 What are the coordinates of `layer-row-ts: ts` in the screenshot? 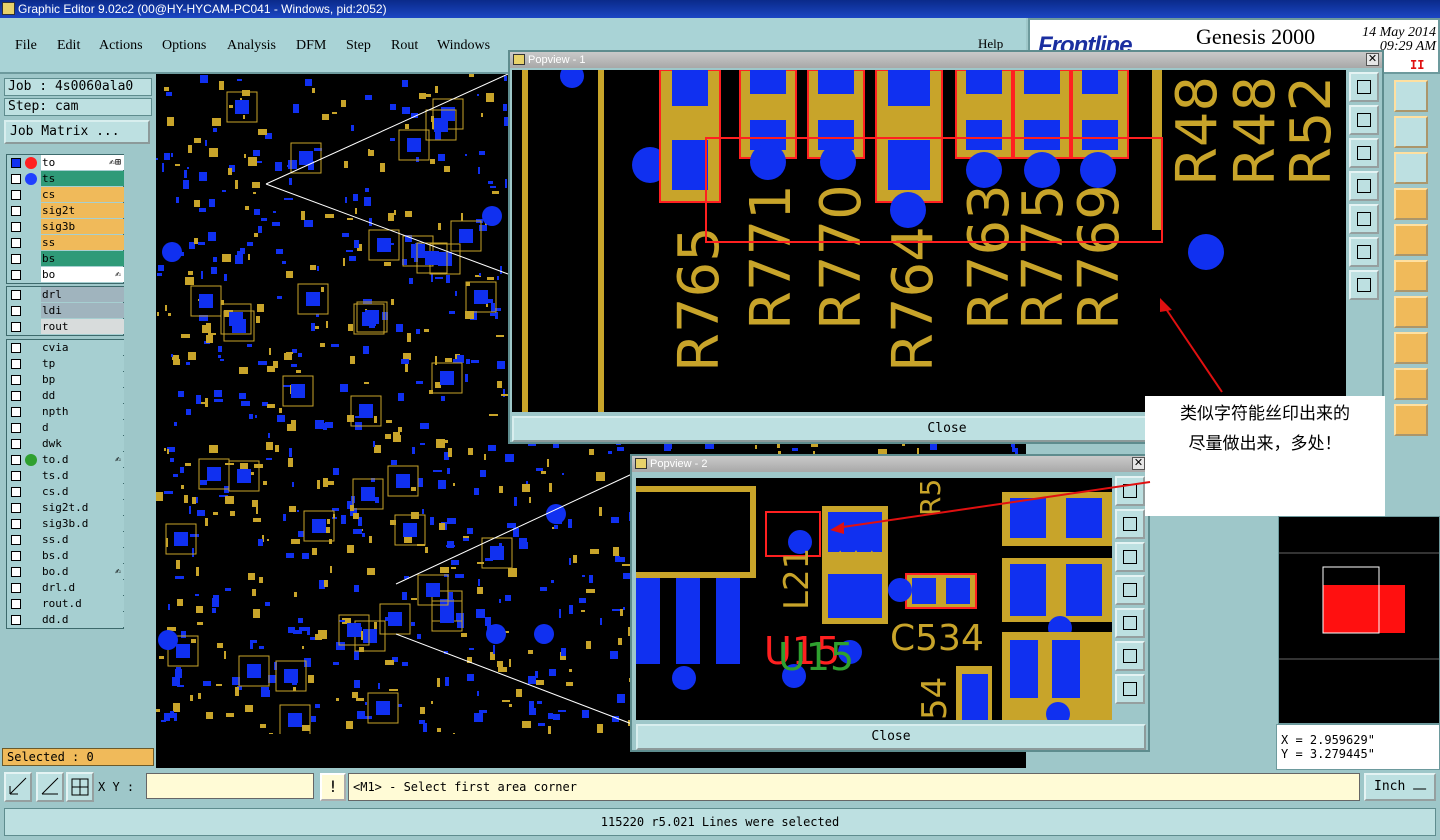 It's located at (65, 179).